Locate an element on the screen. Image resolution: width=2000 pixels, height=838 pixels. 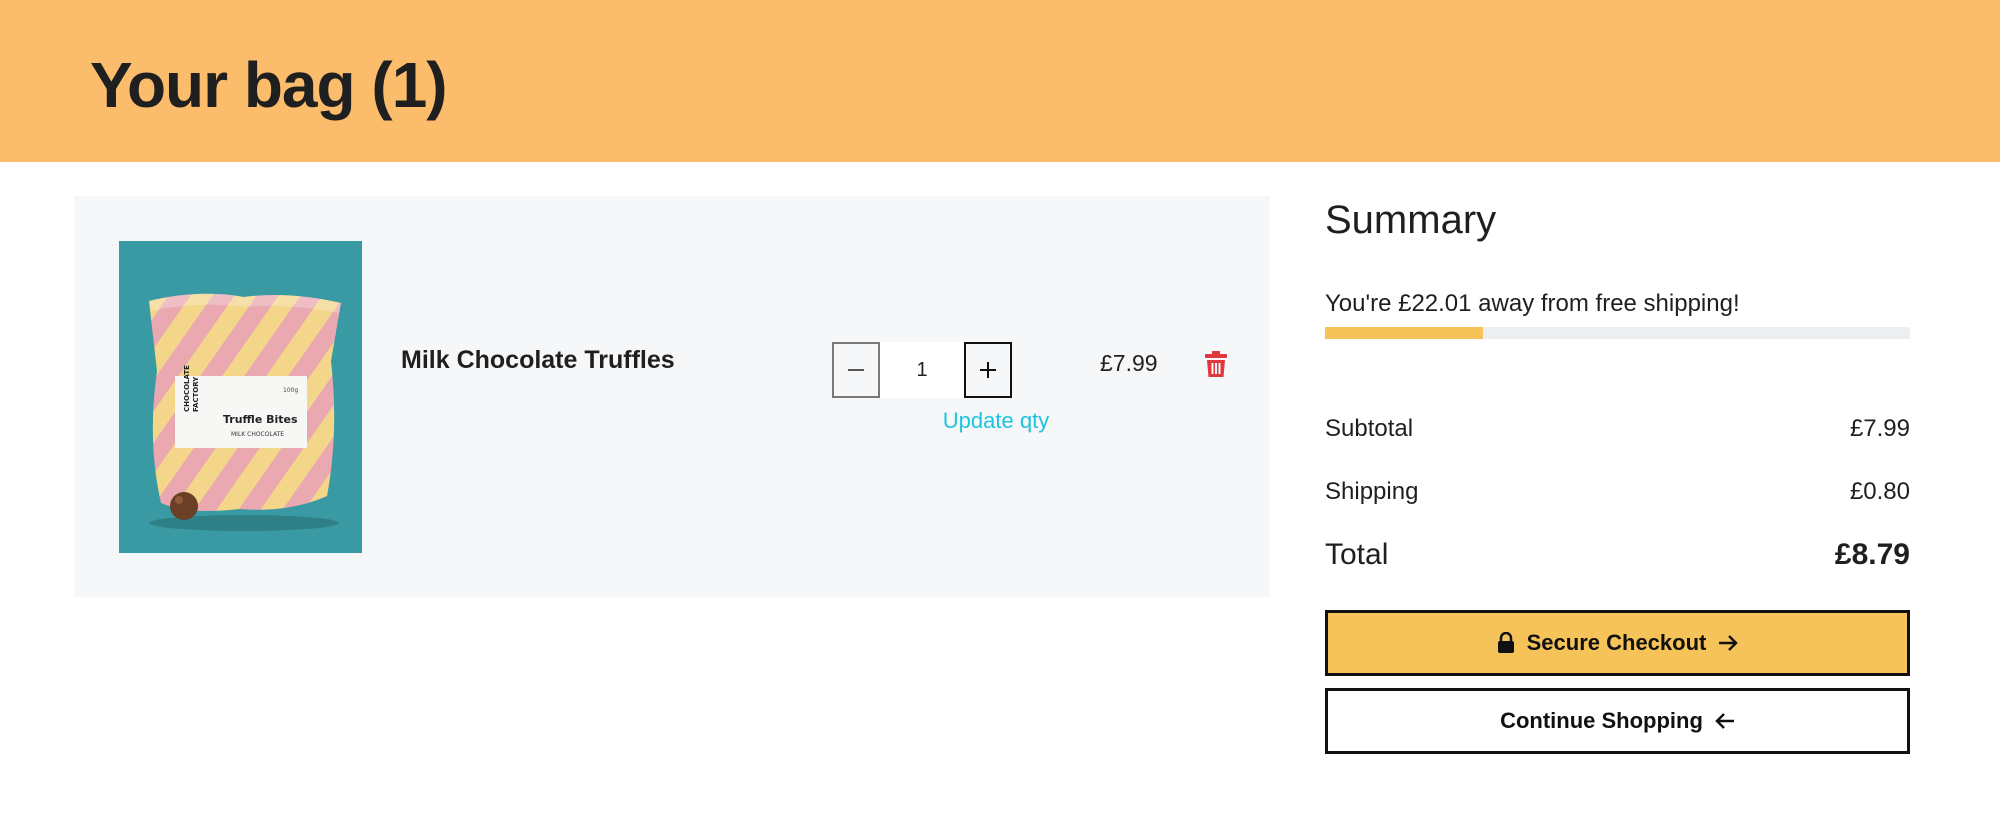
summary-title: Summary is located at coordinates (1411, 220).